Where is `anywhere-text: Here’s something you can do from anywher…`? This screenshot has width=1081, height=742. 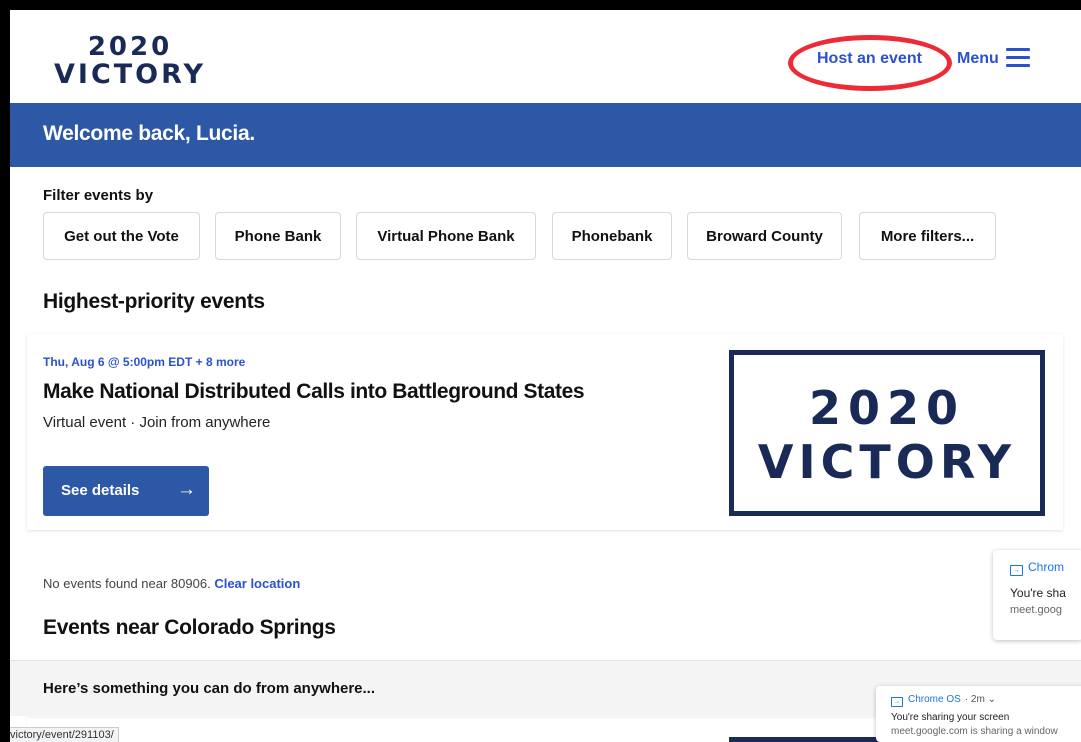
anywhere-text: Here’s something you can do from anywher… is located at coordinates (209, 688).